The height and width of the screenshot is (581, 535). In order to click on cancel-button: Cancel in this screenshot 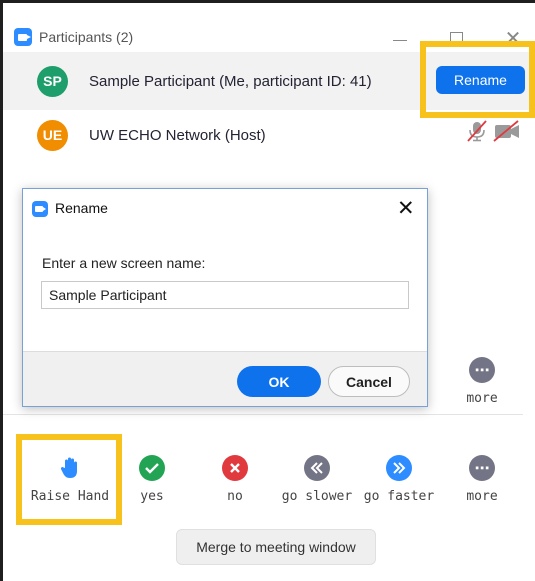, I will do `click(369, 381)`.